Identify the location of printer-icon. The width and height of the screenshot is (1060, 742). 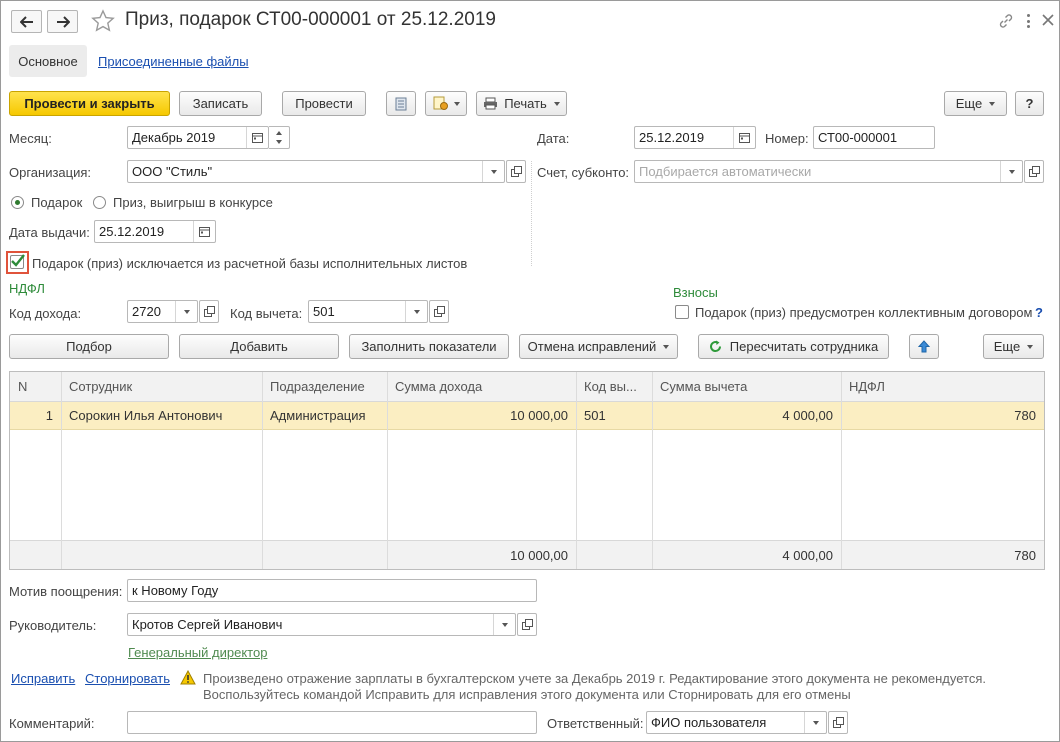
(491, 103).